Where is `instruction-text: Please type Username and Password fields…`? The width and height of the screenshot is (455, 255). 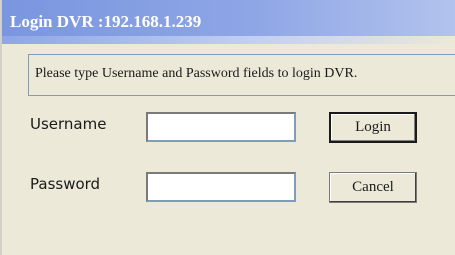
instruction-text: Please type Username and Password fields… is located at coordinates (196, 73).